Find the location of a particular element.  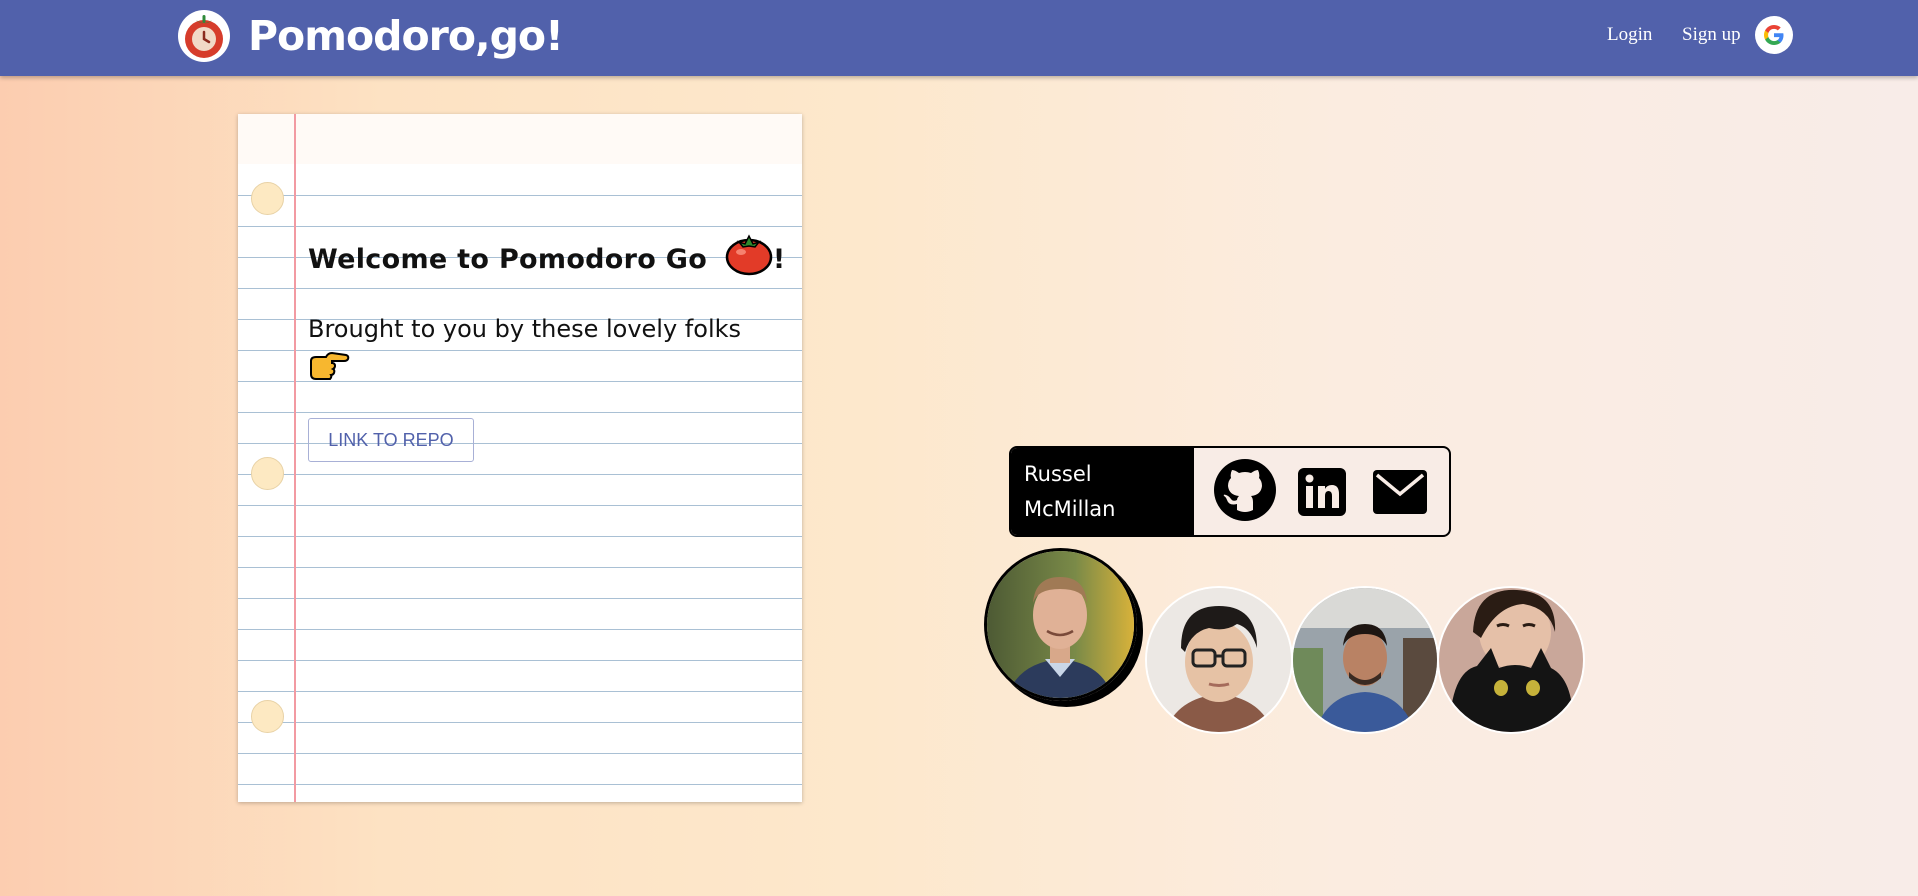

paper-top-margin is located at coordinates (520, 139).